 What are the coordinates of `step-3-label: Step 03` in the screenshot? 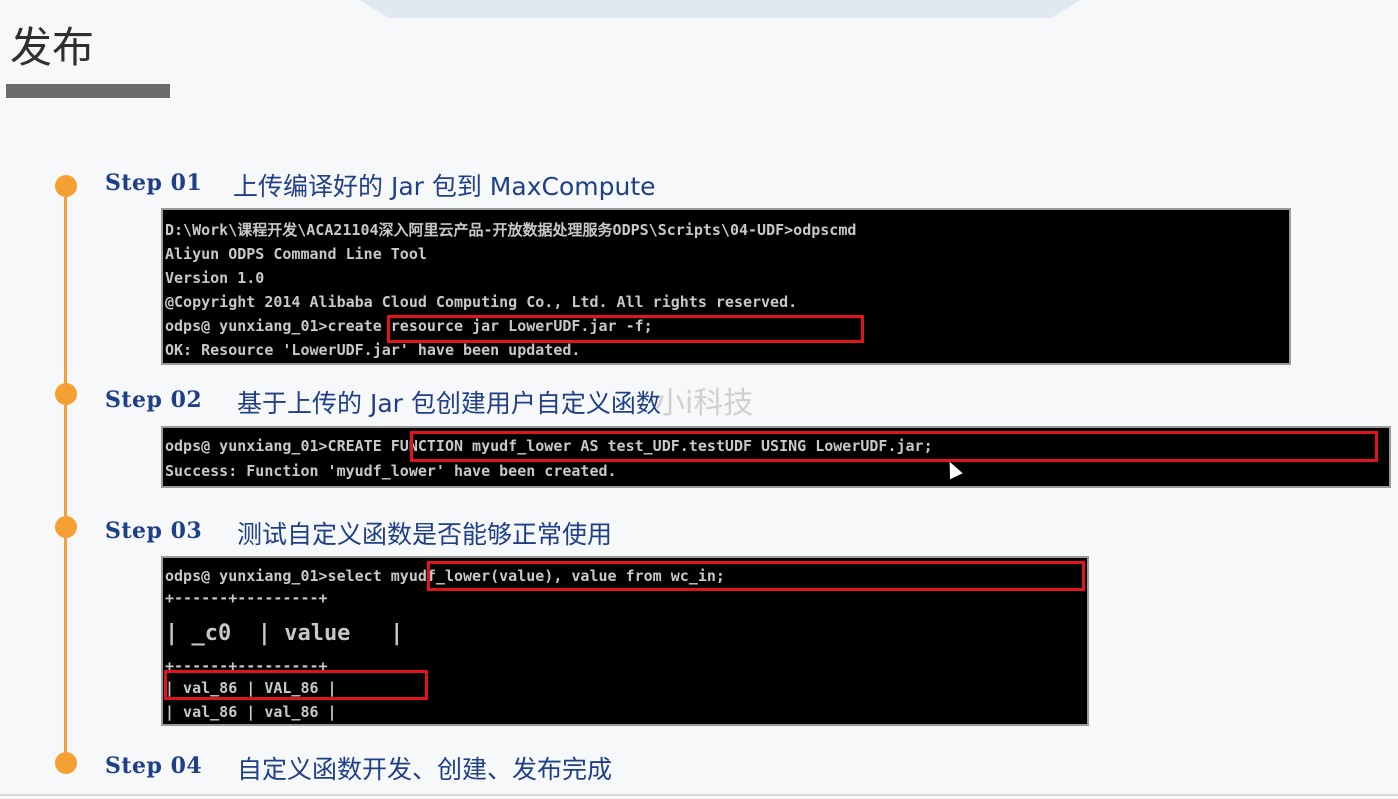 It's located at (154, 531).